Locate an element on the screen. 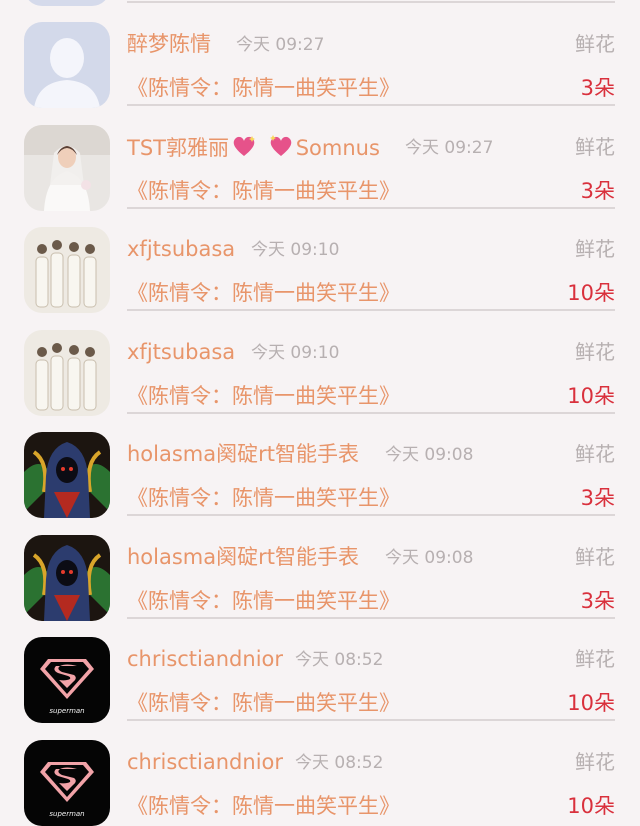  user-name: 醉梦陈情 is located at coordinates (169, 44).